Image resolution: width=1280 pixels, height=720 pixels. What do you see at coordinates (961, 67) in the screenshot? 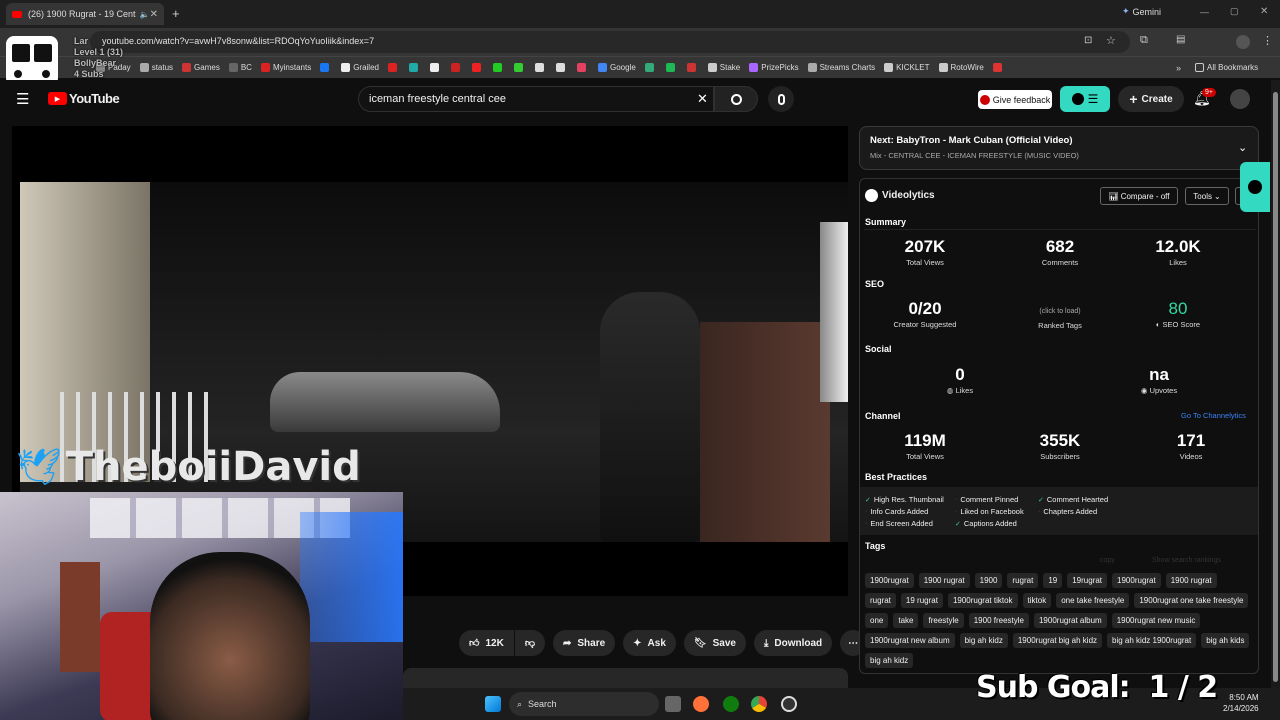
I see `bookmark-item: RotoWire` at bounding box center [961, 67].